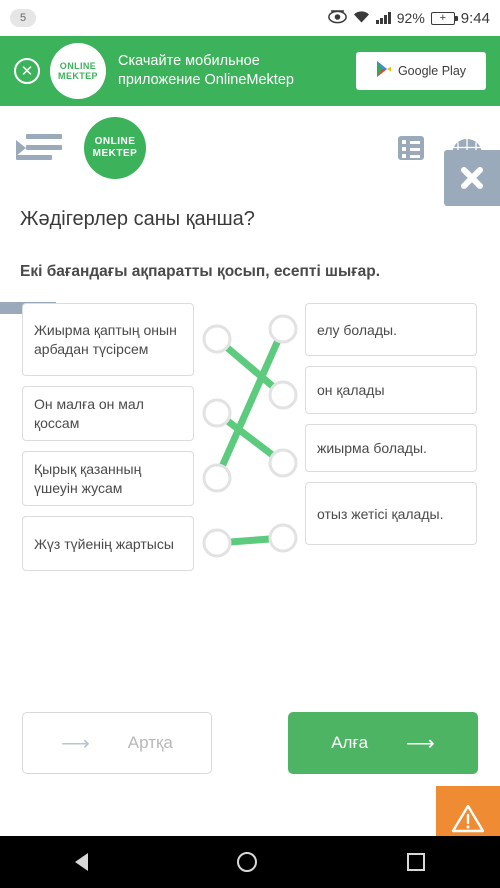  I want to click on android-nav-bar, so click(250, 862).